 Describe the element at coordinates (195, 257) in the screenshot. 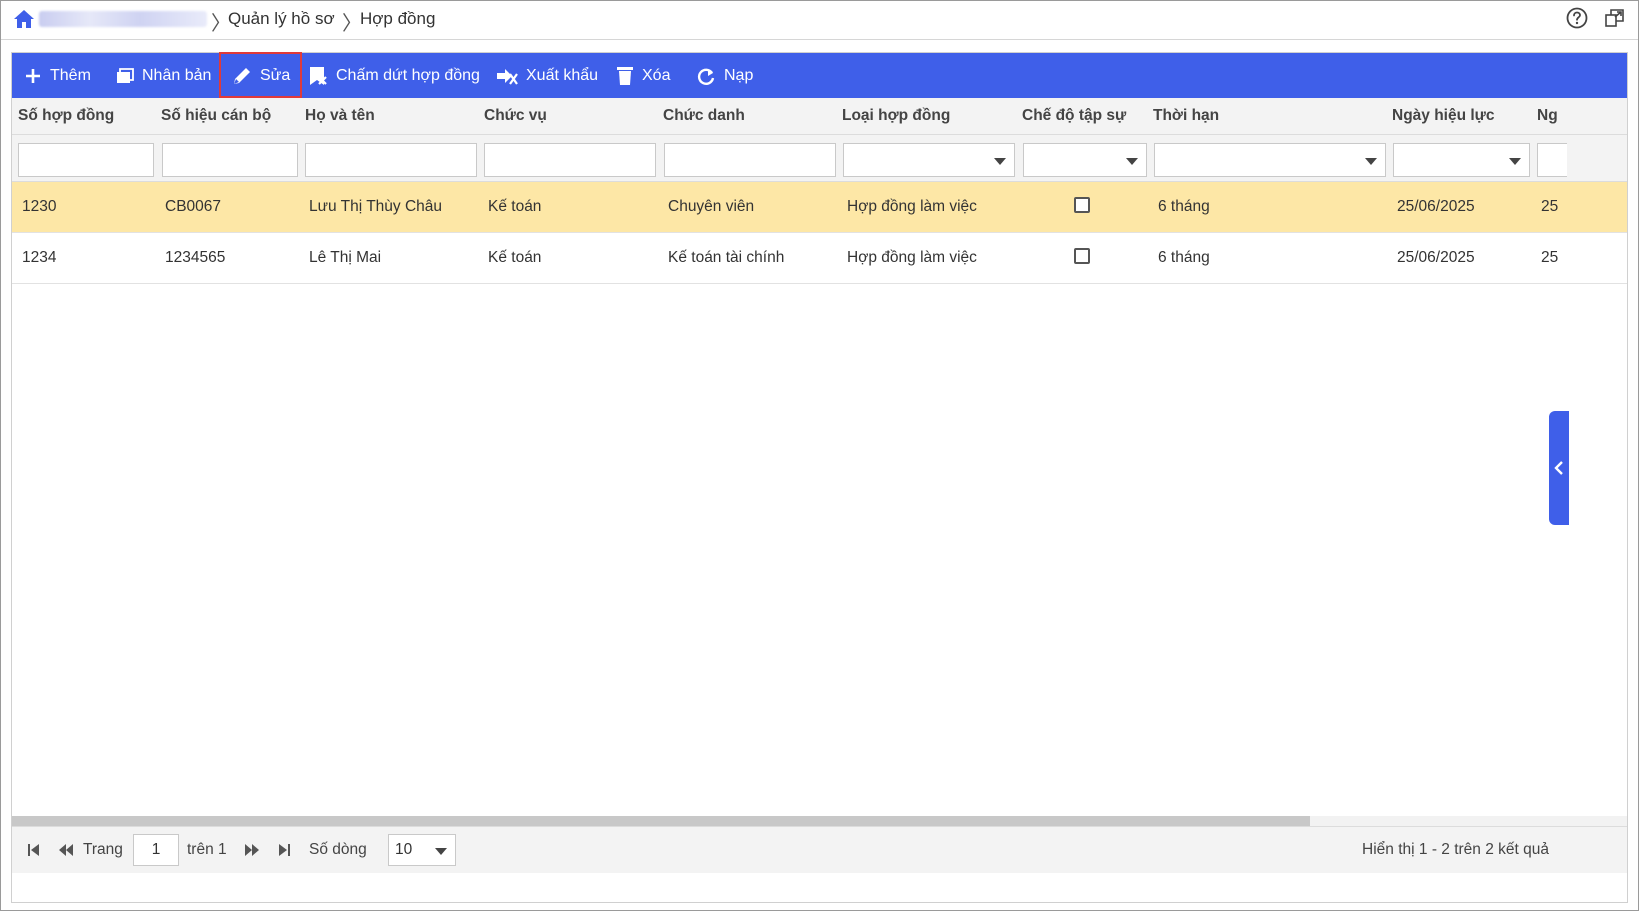

I see `cell-staff-id: 1234565` at that location.